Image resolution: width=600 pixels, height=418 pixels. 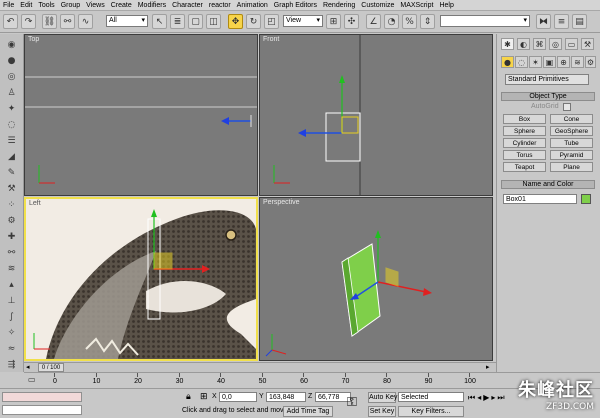 I want to click on lights-icon: ✶, so click(x=535, y=62).